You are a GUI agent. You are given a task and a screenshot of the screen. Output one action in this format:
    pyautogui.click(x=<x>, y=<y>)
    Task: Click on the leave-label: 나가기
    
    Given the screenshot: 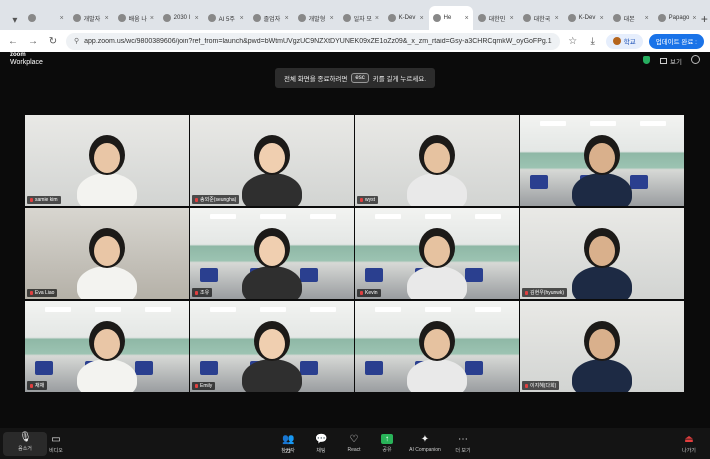 What is the action you would take?
    pyautogui.click(x=689, y=451)
    